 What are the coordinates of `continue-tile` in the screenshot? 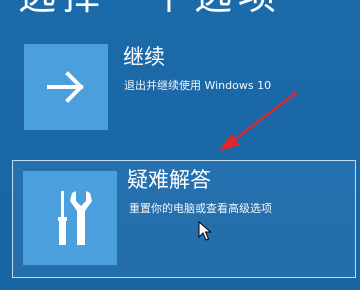 It's located at (66, 87).